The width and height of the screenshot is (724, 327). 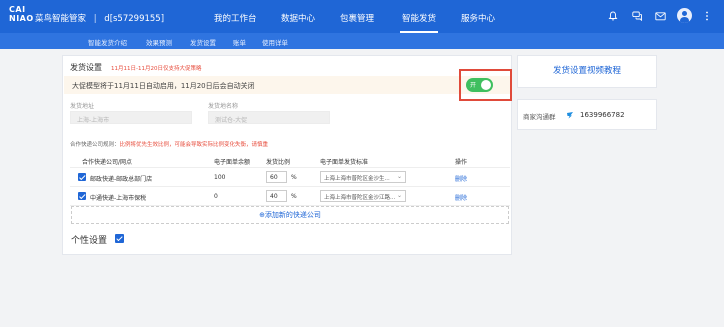 I want to click on promo-notice-bar: 大促模型将于11月11日自动启用，11月20日后会自动关闭, so click(x=287, y=85).